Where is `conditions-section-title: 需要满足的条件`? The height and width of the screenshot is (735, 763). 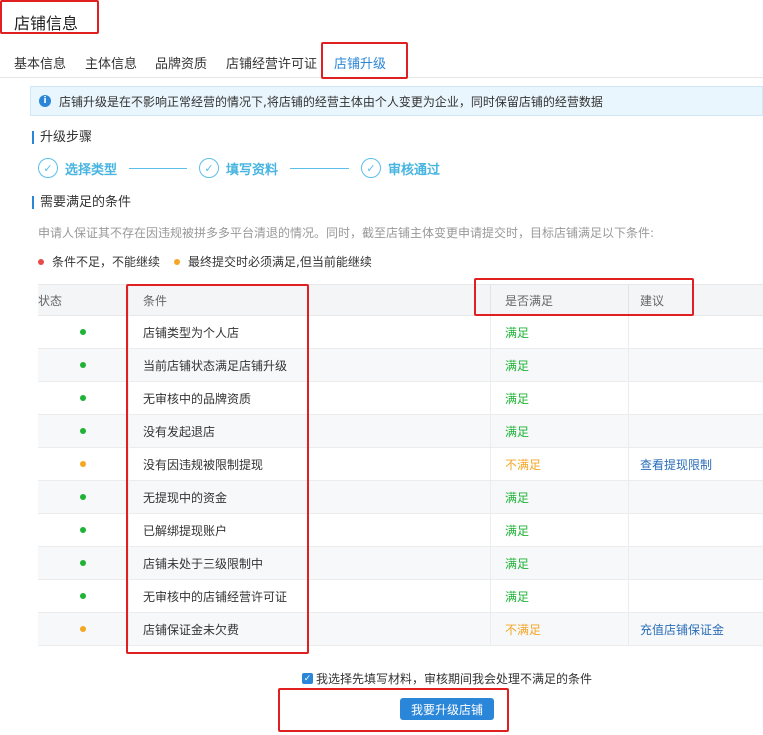
conditions-section-title: 需要满足的条件 is located at coordinates (81, 202).